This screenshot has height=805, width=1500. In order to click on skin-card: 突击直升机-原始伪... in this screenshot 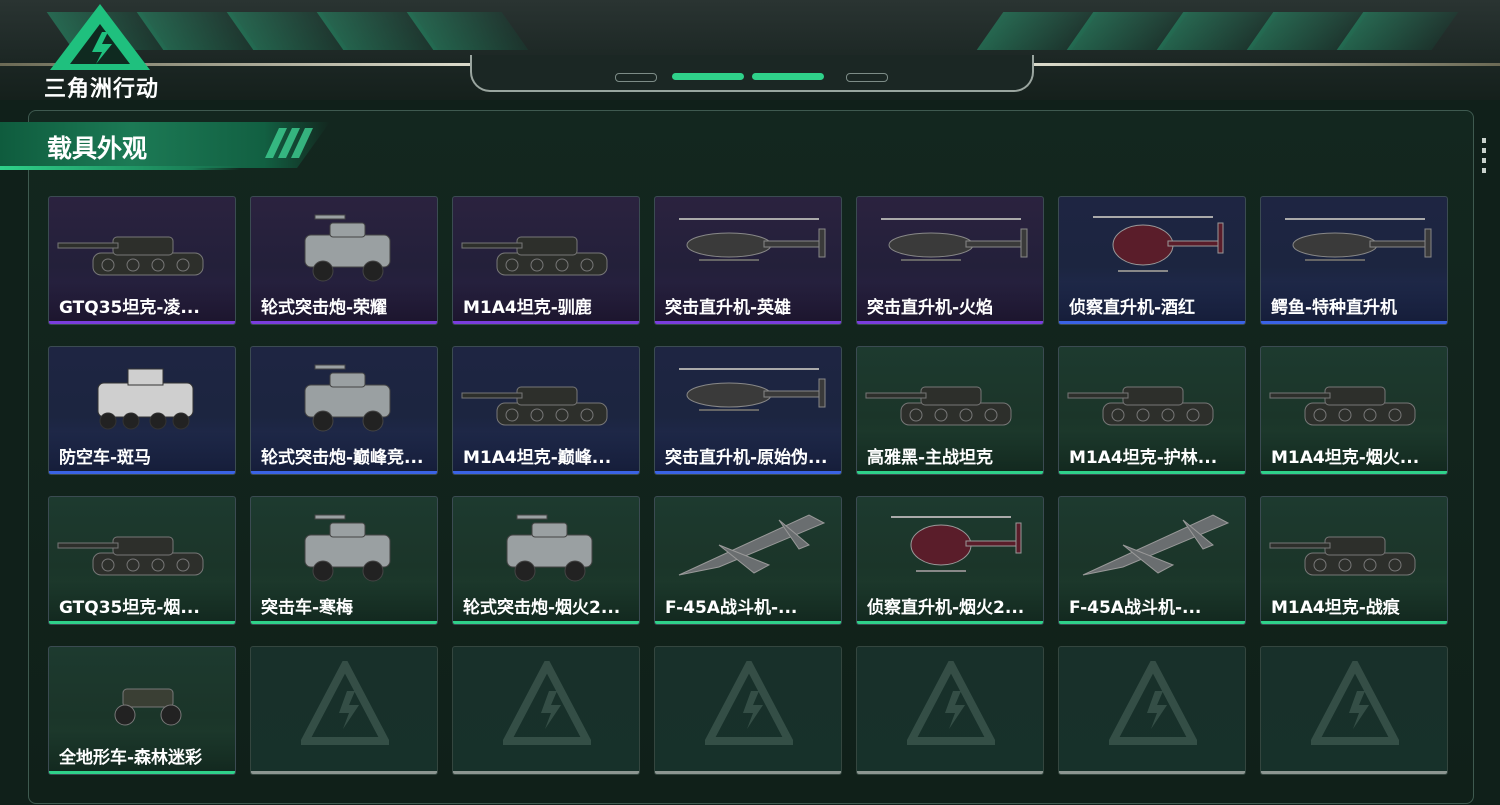, I will do `click(748, 410)`.